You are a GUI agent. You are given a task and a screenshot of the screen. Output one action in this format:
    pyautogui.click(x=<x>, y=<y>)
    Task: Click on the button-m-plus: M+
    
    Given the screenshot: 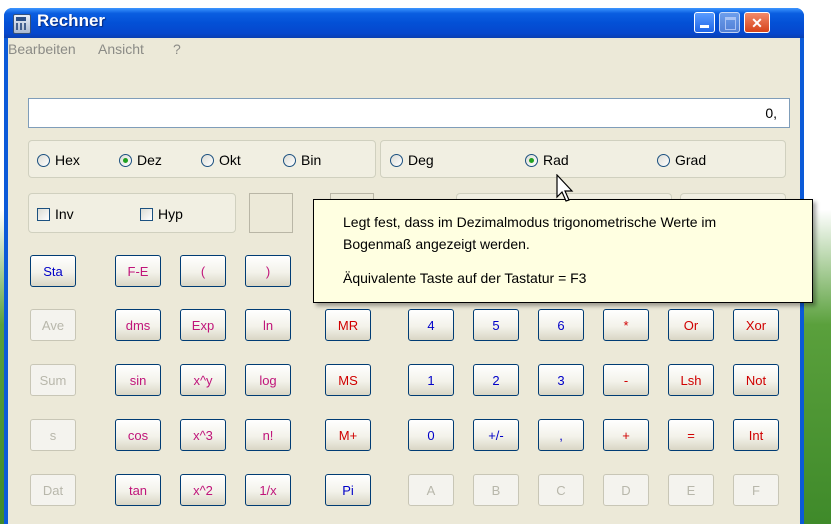 What is the action you would take?
    pyautogui.click(x=348, y=435)
    